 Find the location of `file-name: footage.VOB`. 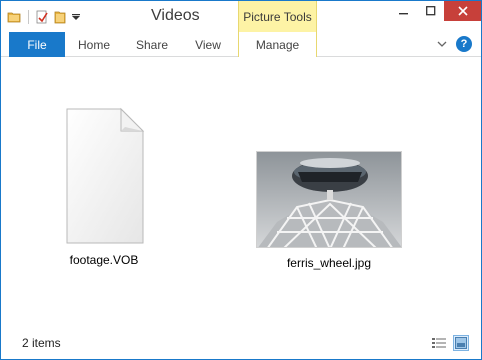

file-name: footage.VOB is located at coordinates (104, 260).